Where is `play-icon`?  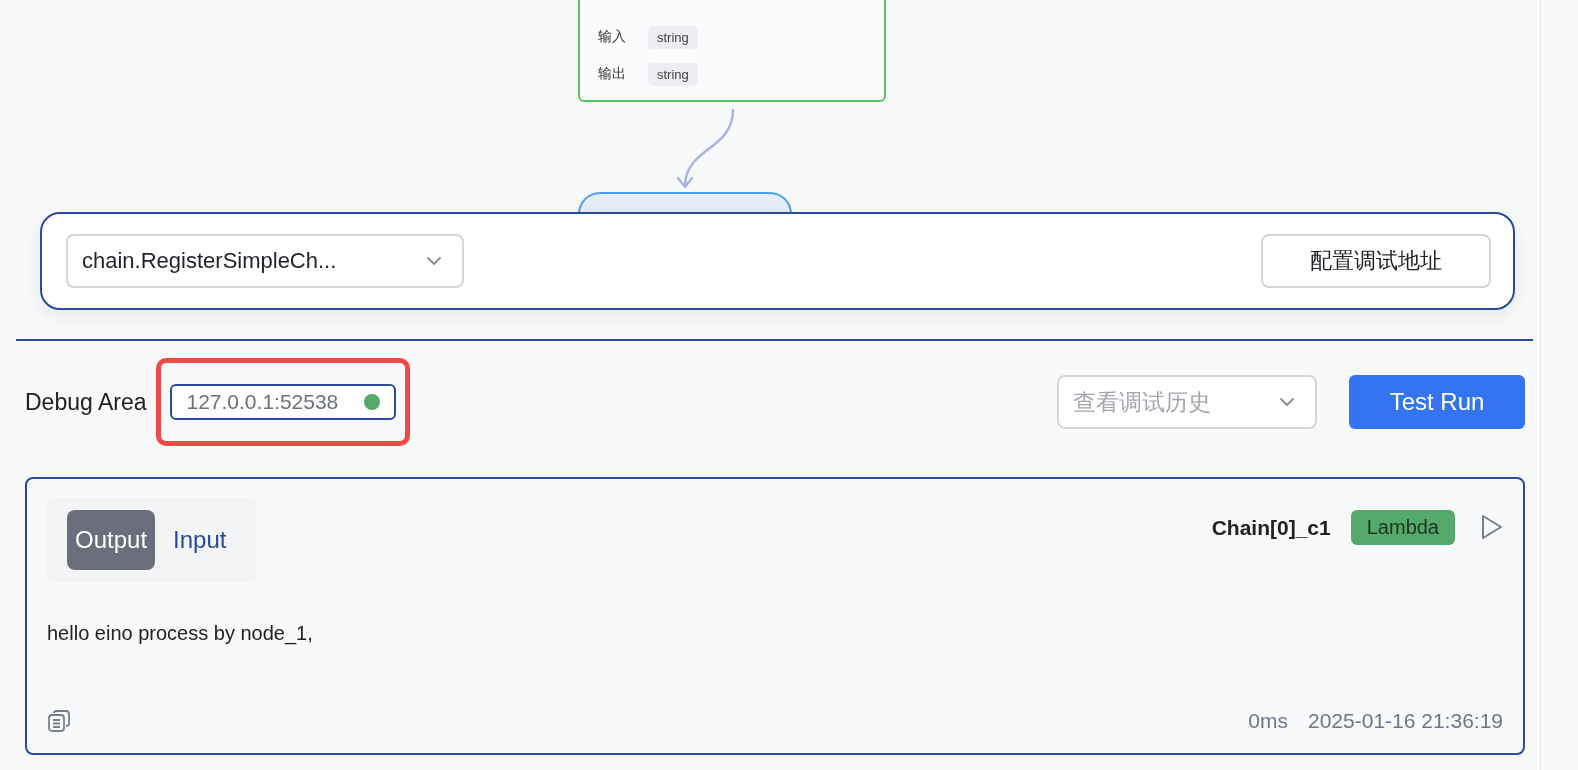
play-icon is located at coordinates (1492, 527).